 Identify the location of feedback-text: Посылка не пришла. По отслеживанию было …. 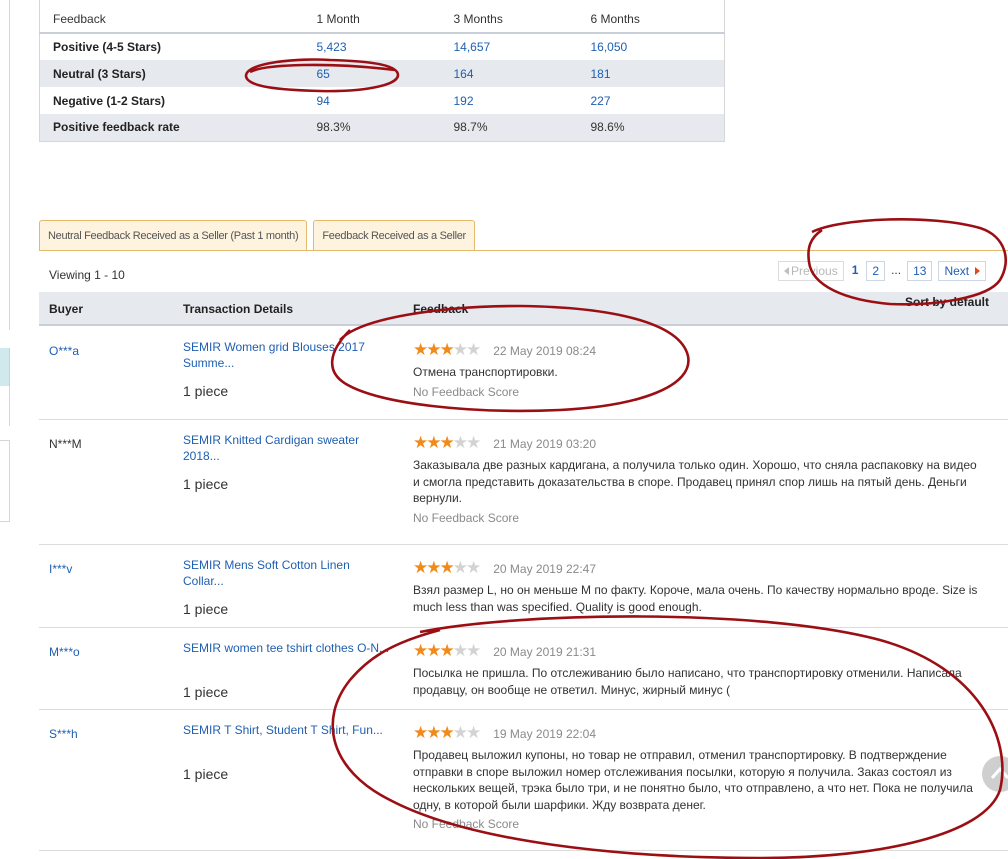
(687, 681).